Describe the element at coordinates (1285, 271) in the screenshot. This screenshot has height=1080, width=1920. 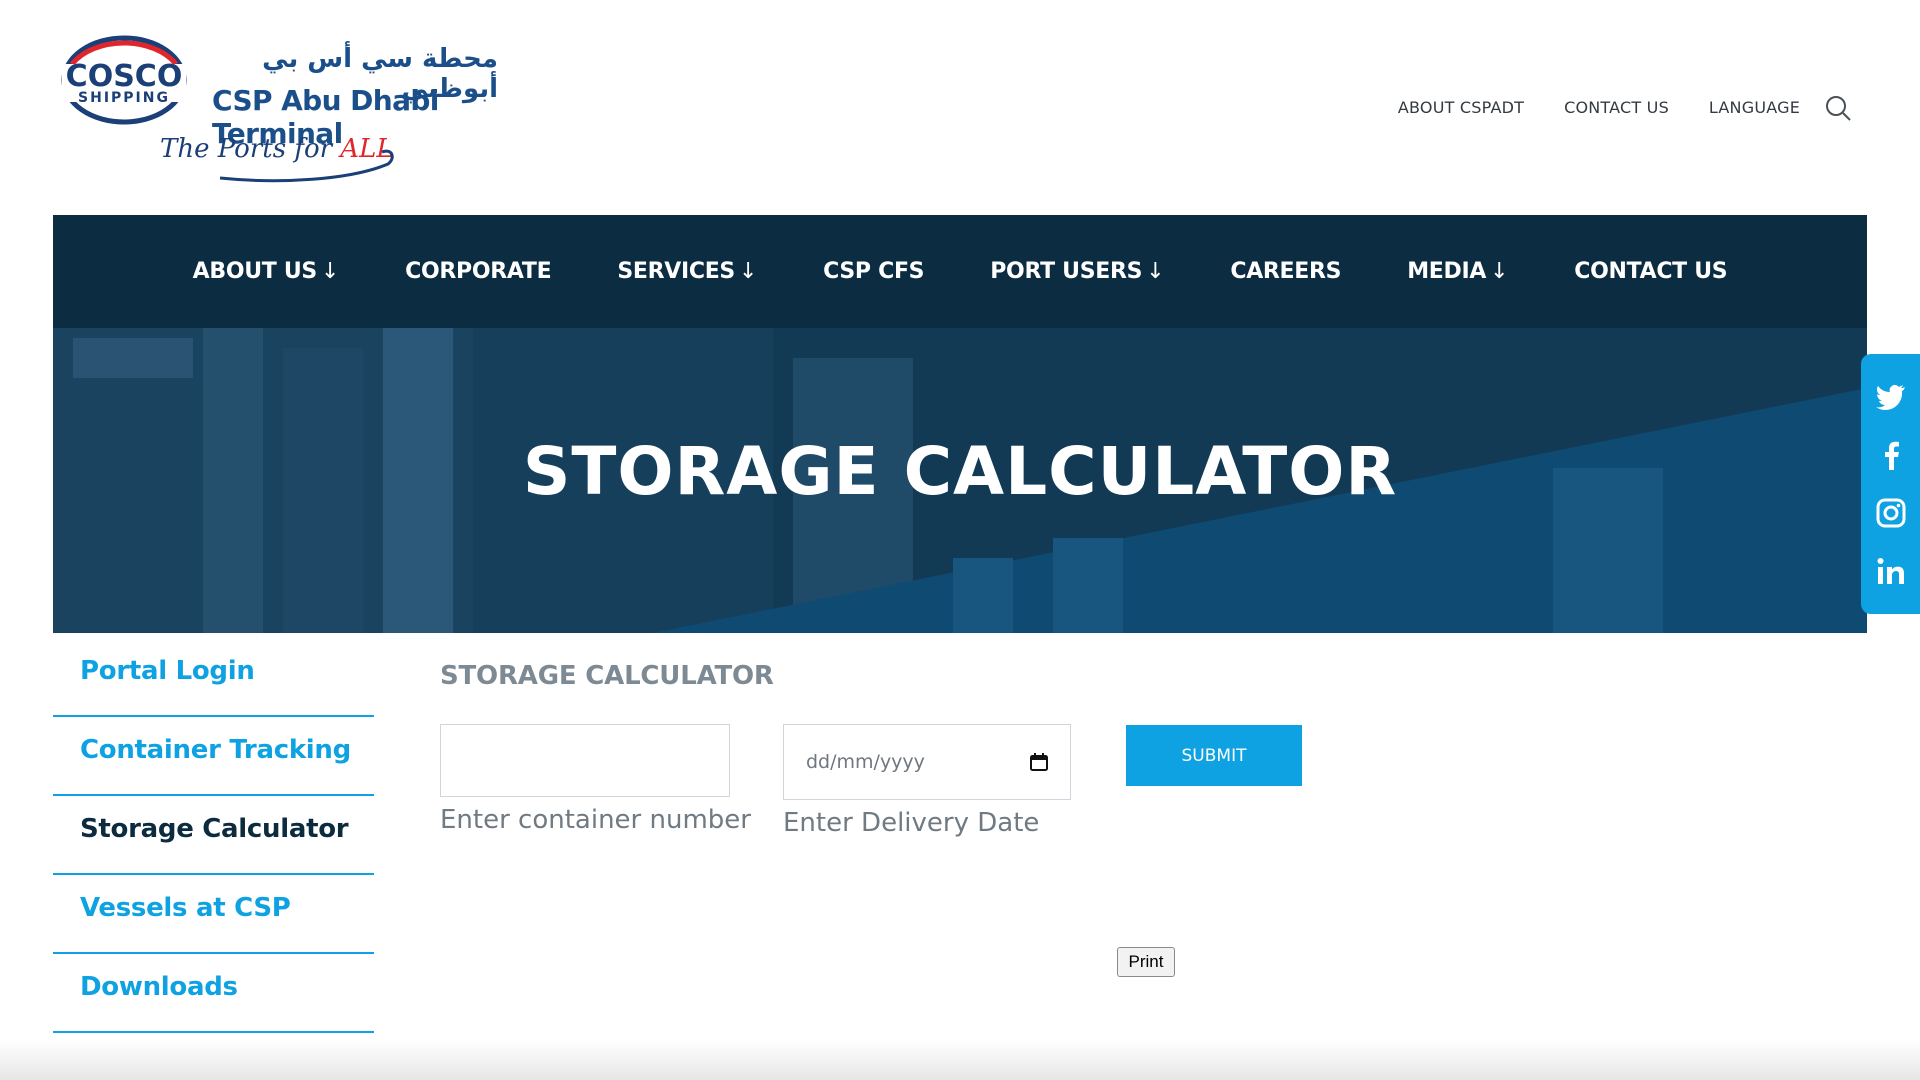
I see `nav-careers: CAREERS` at that location.